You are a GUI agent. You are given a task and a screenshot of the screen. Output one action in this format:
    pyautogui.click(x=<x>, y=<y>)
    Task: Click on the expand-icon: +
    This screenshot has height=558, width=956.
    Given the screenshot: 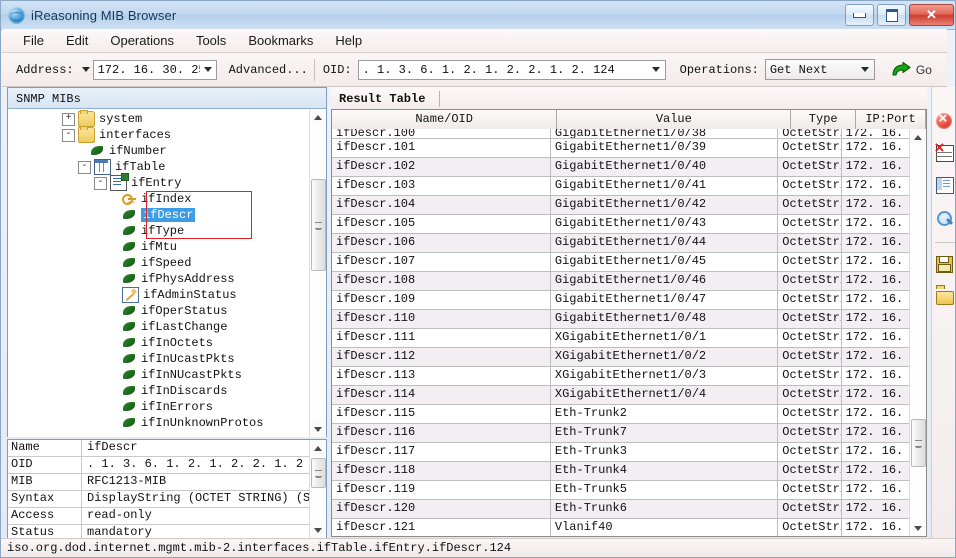 What is the action you would take?
    pyautogui.click(x=68, y=119)
    